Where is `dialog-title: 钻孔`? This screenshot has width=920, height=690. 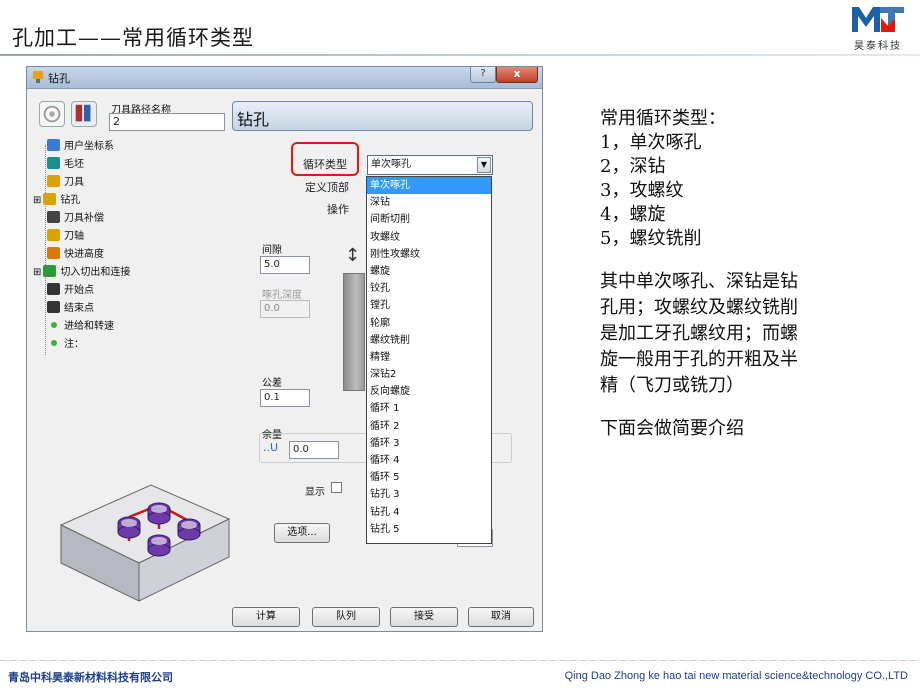
dialog-title: 钻孔 is located at coordinates (59, 78).